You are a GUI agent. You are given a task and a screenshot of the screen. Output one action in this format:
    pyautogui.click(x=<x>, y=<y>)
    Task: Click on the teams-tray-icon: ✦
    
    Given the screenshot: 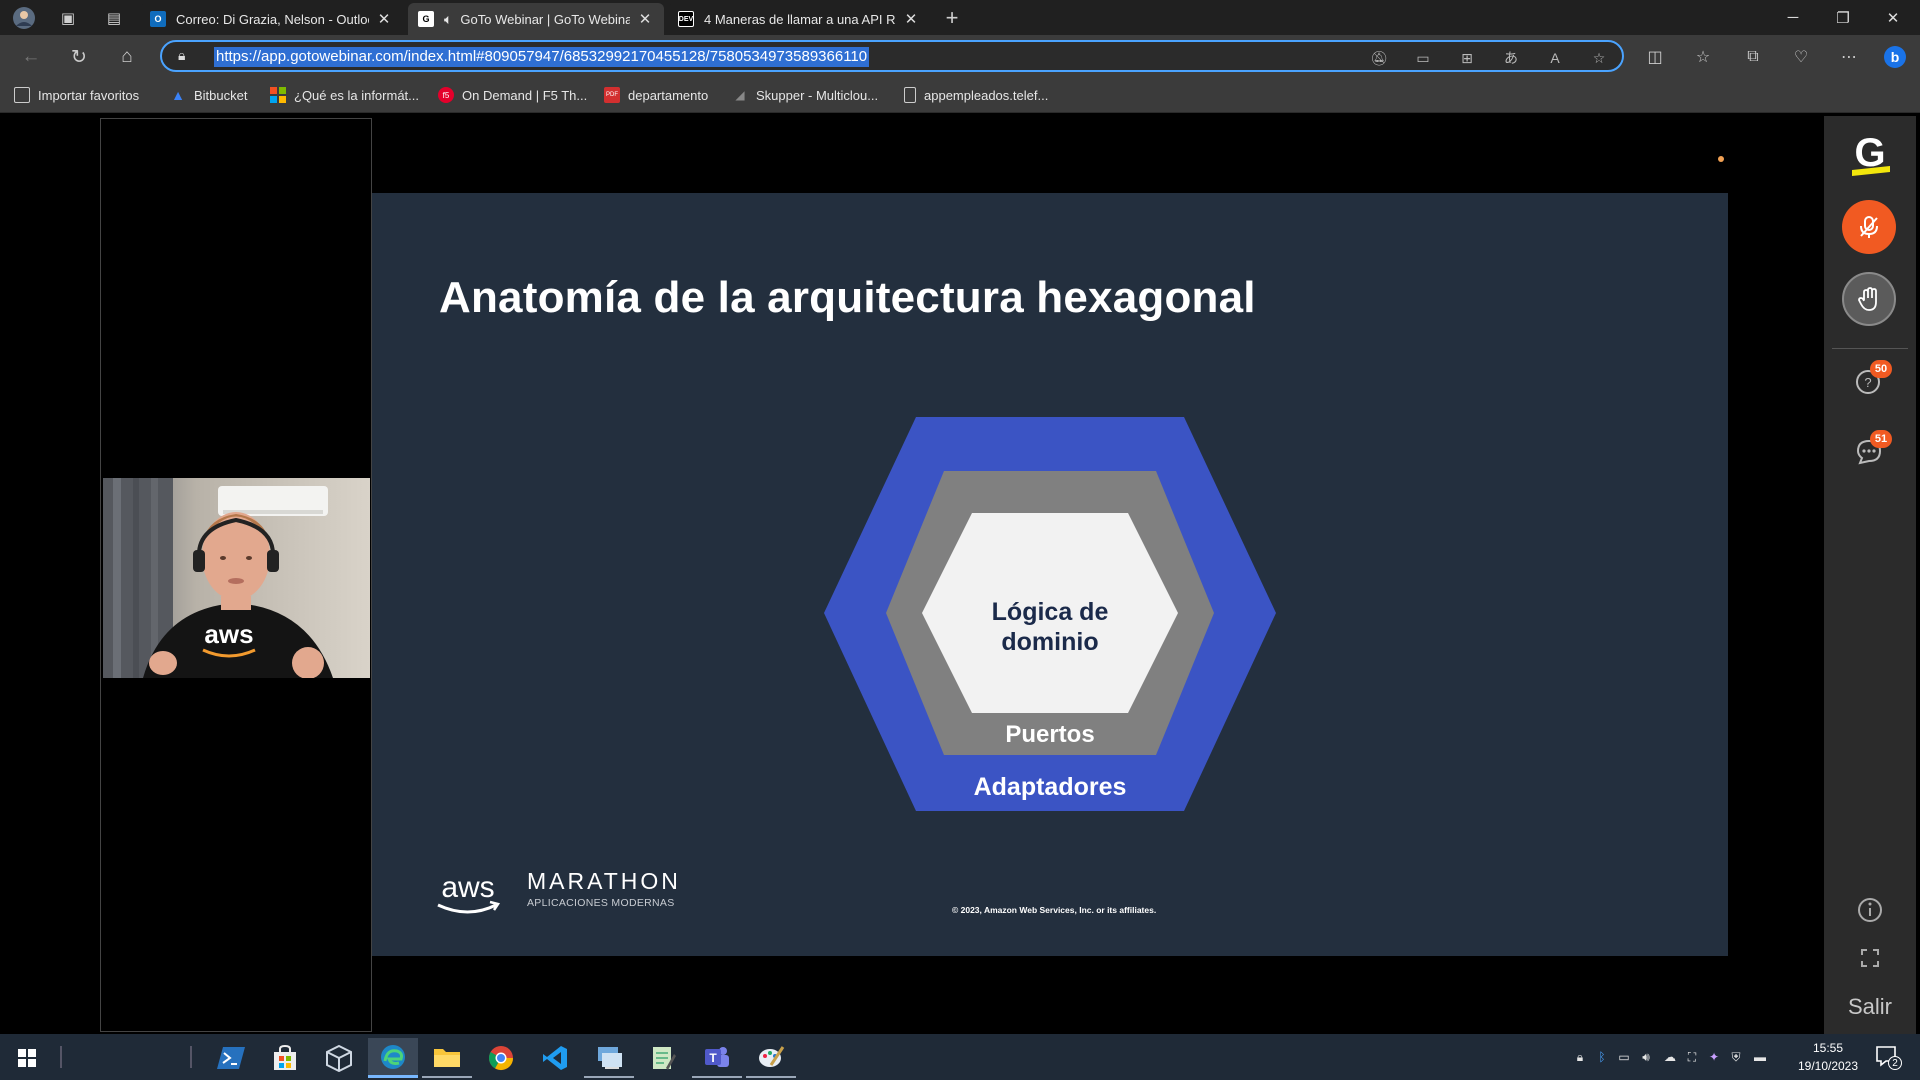 What is the action you would take?
    pyautogui.click(x=1714, y=1057)
    